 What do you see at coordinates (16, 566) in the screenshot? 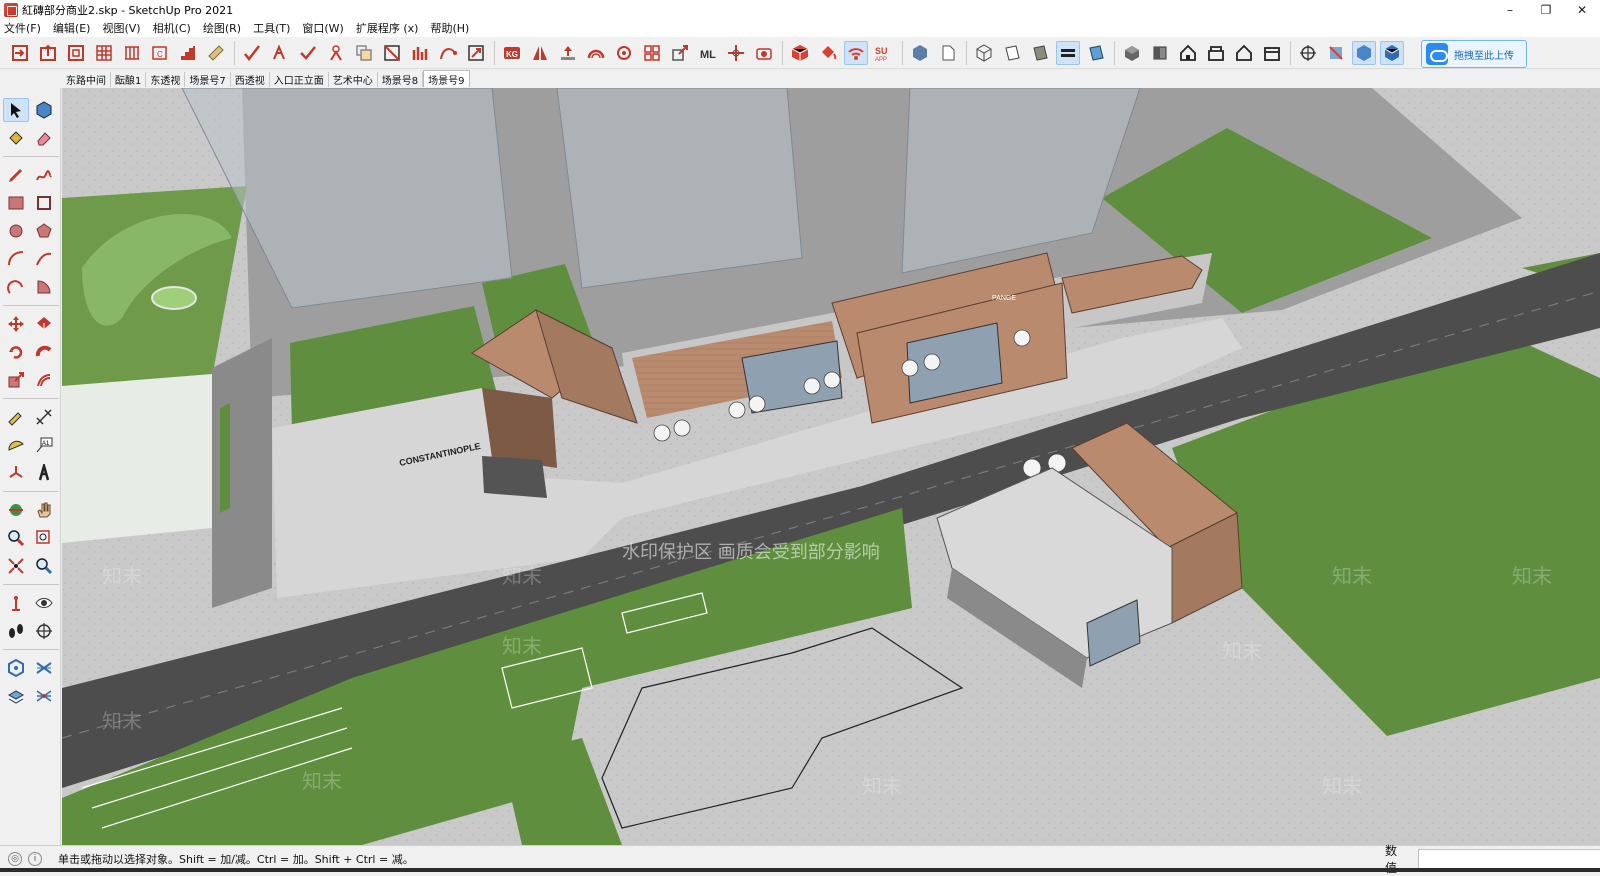
I see `zoom-extents-icon` at bounding box center [16, 566].